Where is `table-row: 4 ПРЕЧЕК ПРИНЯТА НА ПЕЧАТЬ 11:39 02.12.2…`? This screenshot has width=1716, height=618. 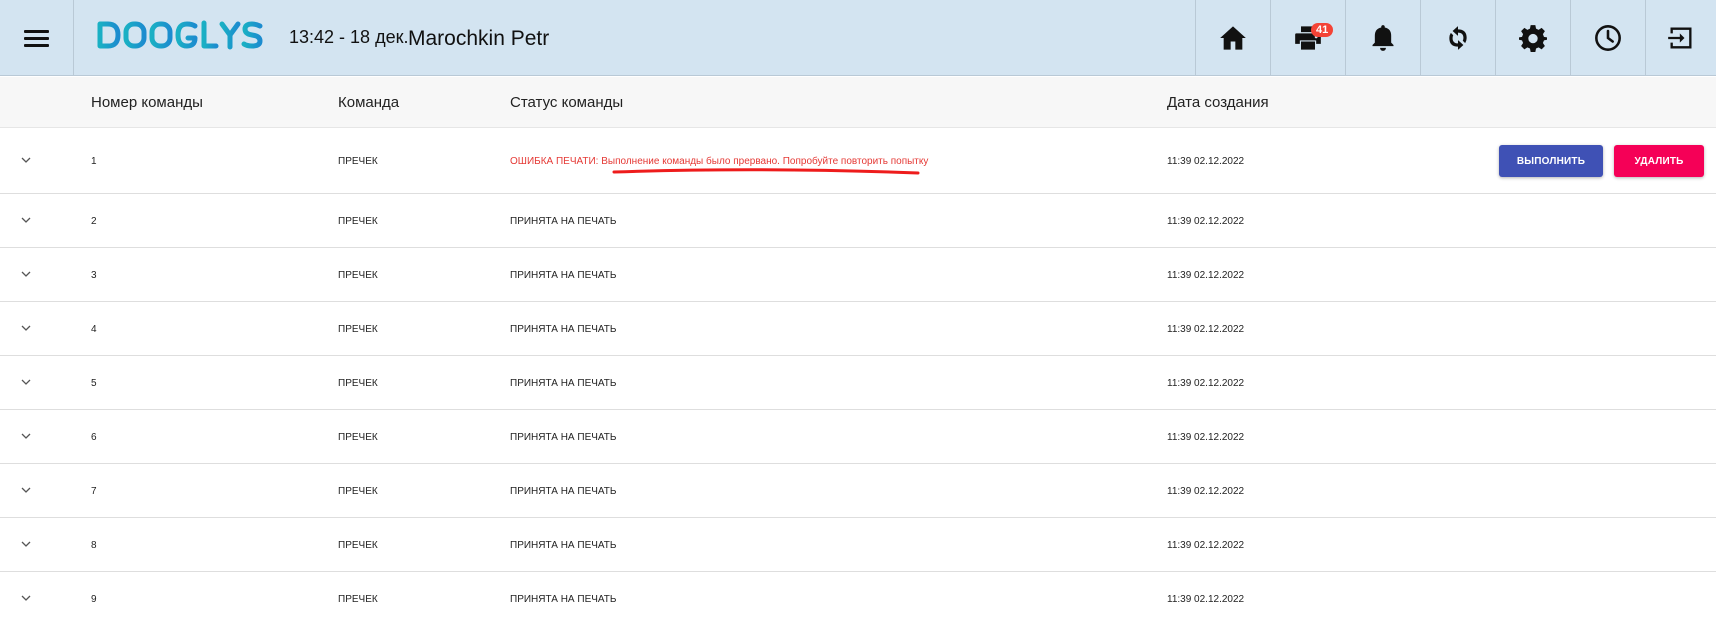 table-row: 4 ПРЕЧЕК ПРИНЯТА НА ПЕЧАТЬ 11:39 02.12.2… is located at coordinates (858, 329).